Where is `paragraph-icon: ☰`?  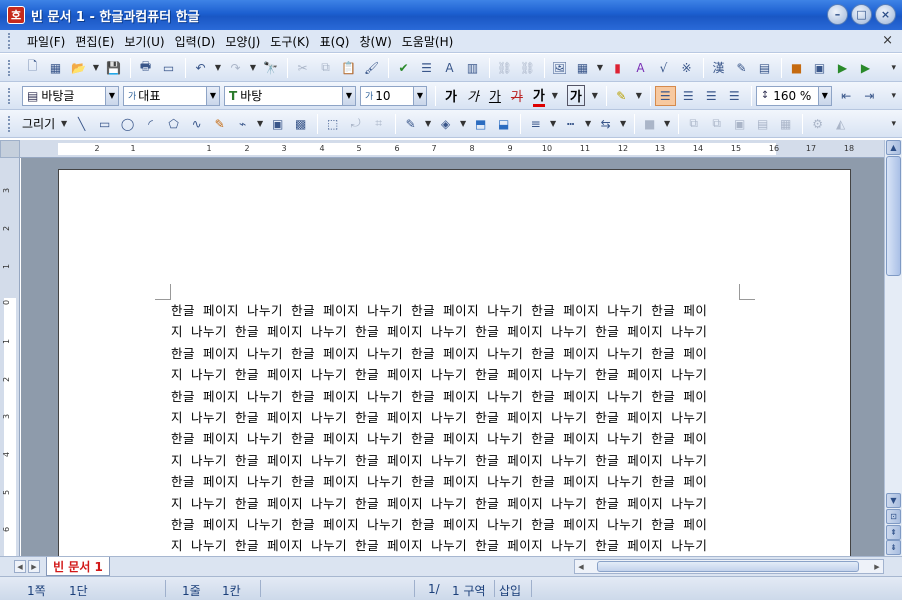
paragraph-icon: ☰ is located at coordinates (426, 68).